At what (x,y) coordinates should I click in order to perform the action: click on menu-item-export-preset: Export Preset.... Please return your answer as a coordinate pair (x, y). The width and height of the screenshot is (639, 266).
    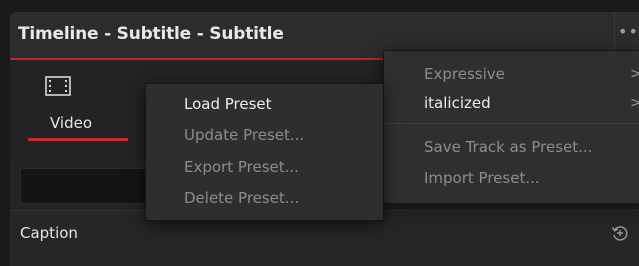
    Looking at the image, I should click on (241, 167).